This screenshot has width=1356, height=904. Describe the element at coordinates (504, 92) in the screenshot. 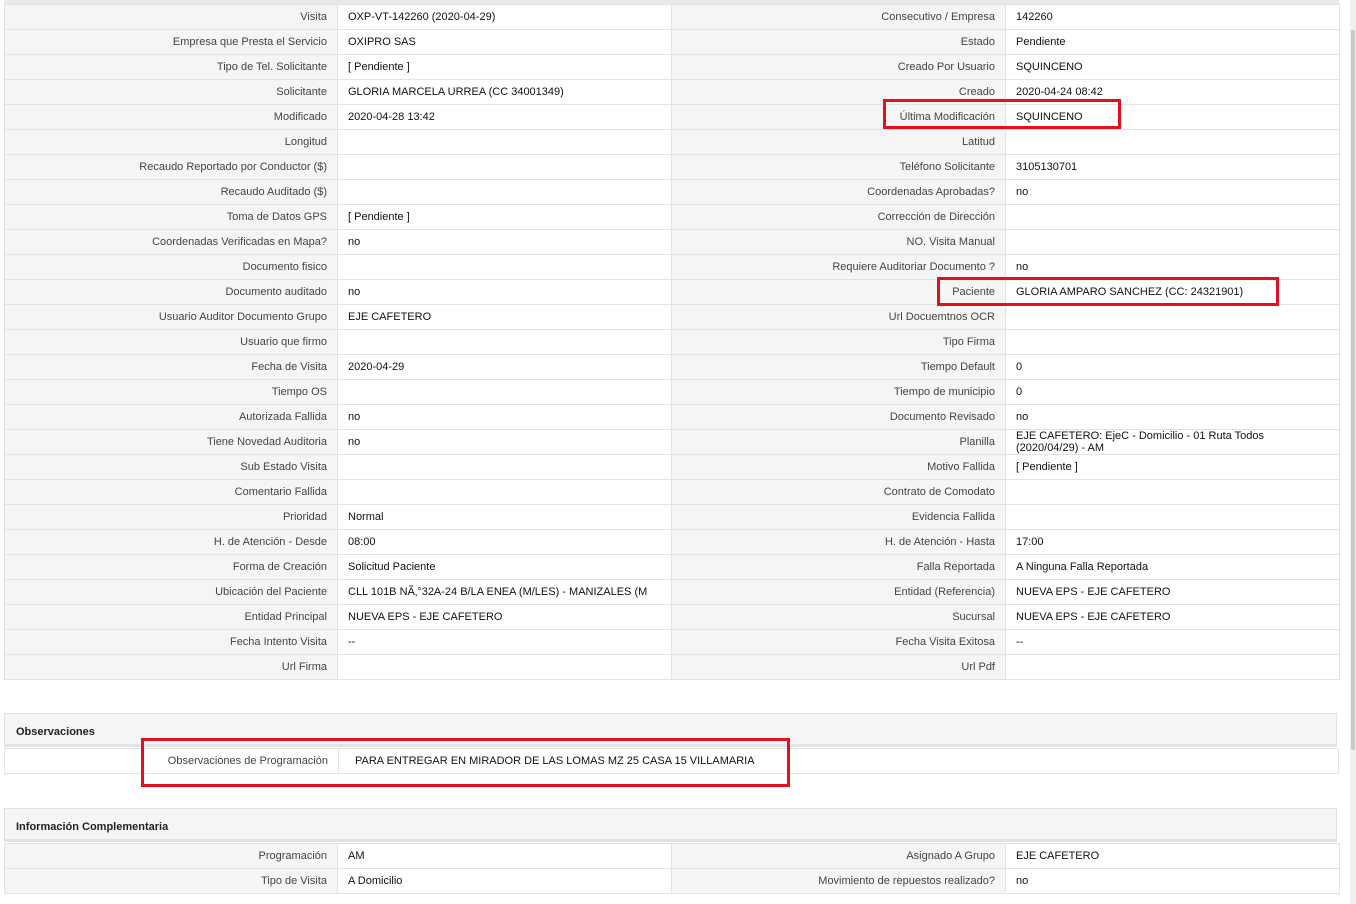

I see `field-value: GLORIA MARCELA URREA (CC 34001349)` at that location.